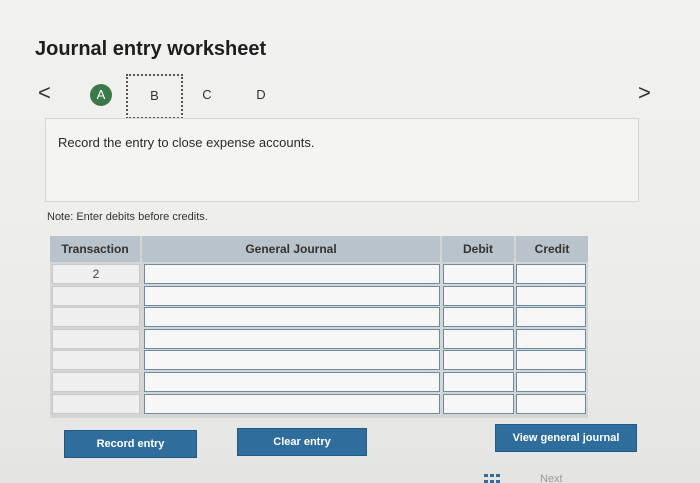 Image resolution: width=700 pixels, height=483 pixels. I want to click on page-title: Journal entry worksheet, so click(151, 49).